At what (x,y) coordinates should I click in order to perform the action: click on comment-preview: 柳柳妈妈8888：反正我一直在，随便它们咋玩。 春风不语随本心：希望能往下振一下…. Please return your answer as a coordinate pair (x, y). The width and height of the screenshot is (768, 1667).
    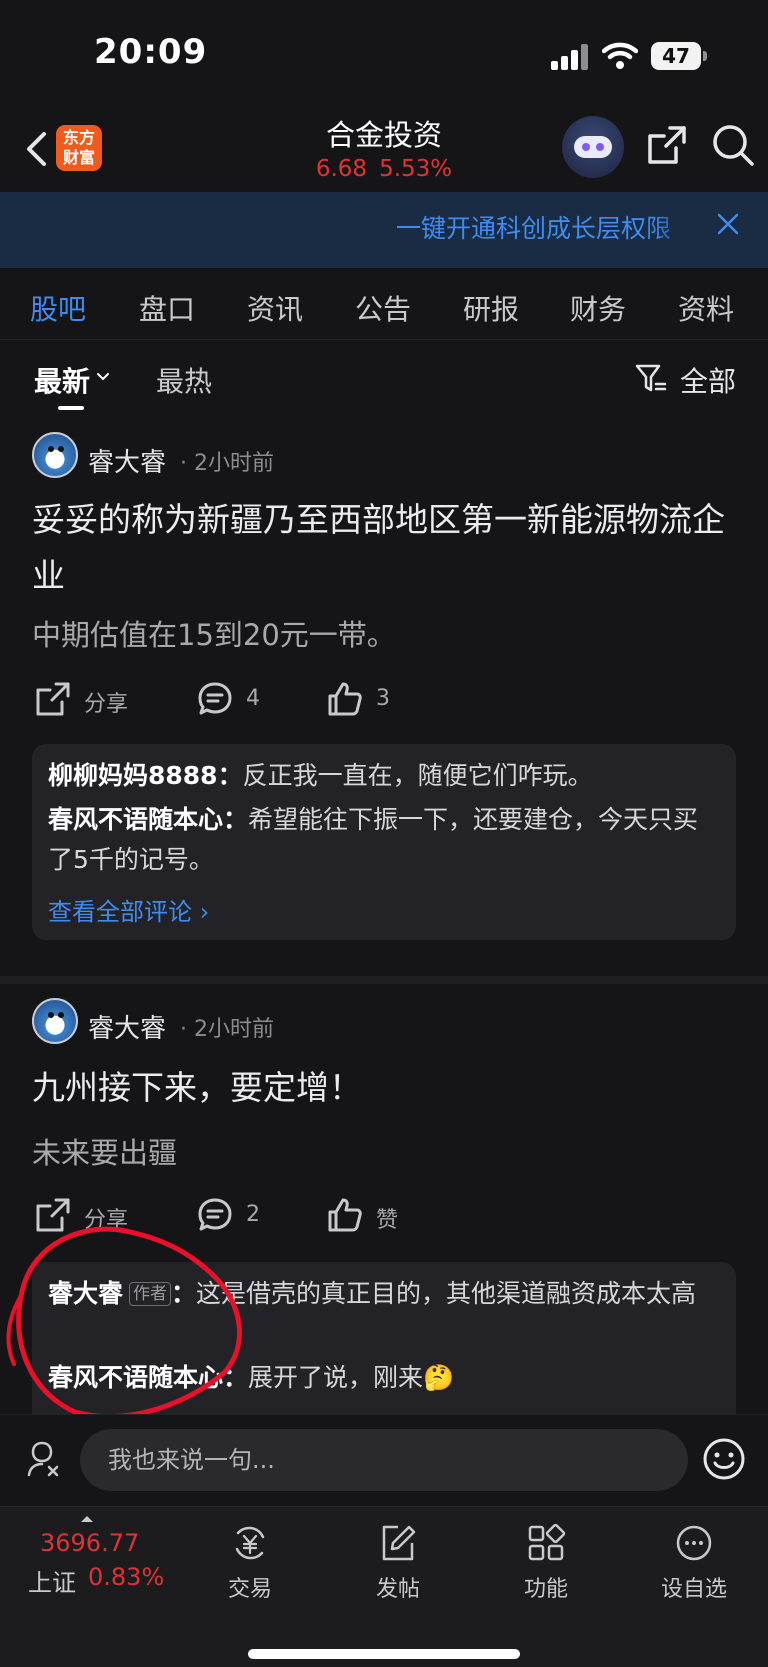
    Looking at the image, I should click on (384, 842).